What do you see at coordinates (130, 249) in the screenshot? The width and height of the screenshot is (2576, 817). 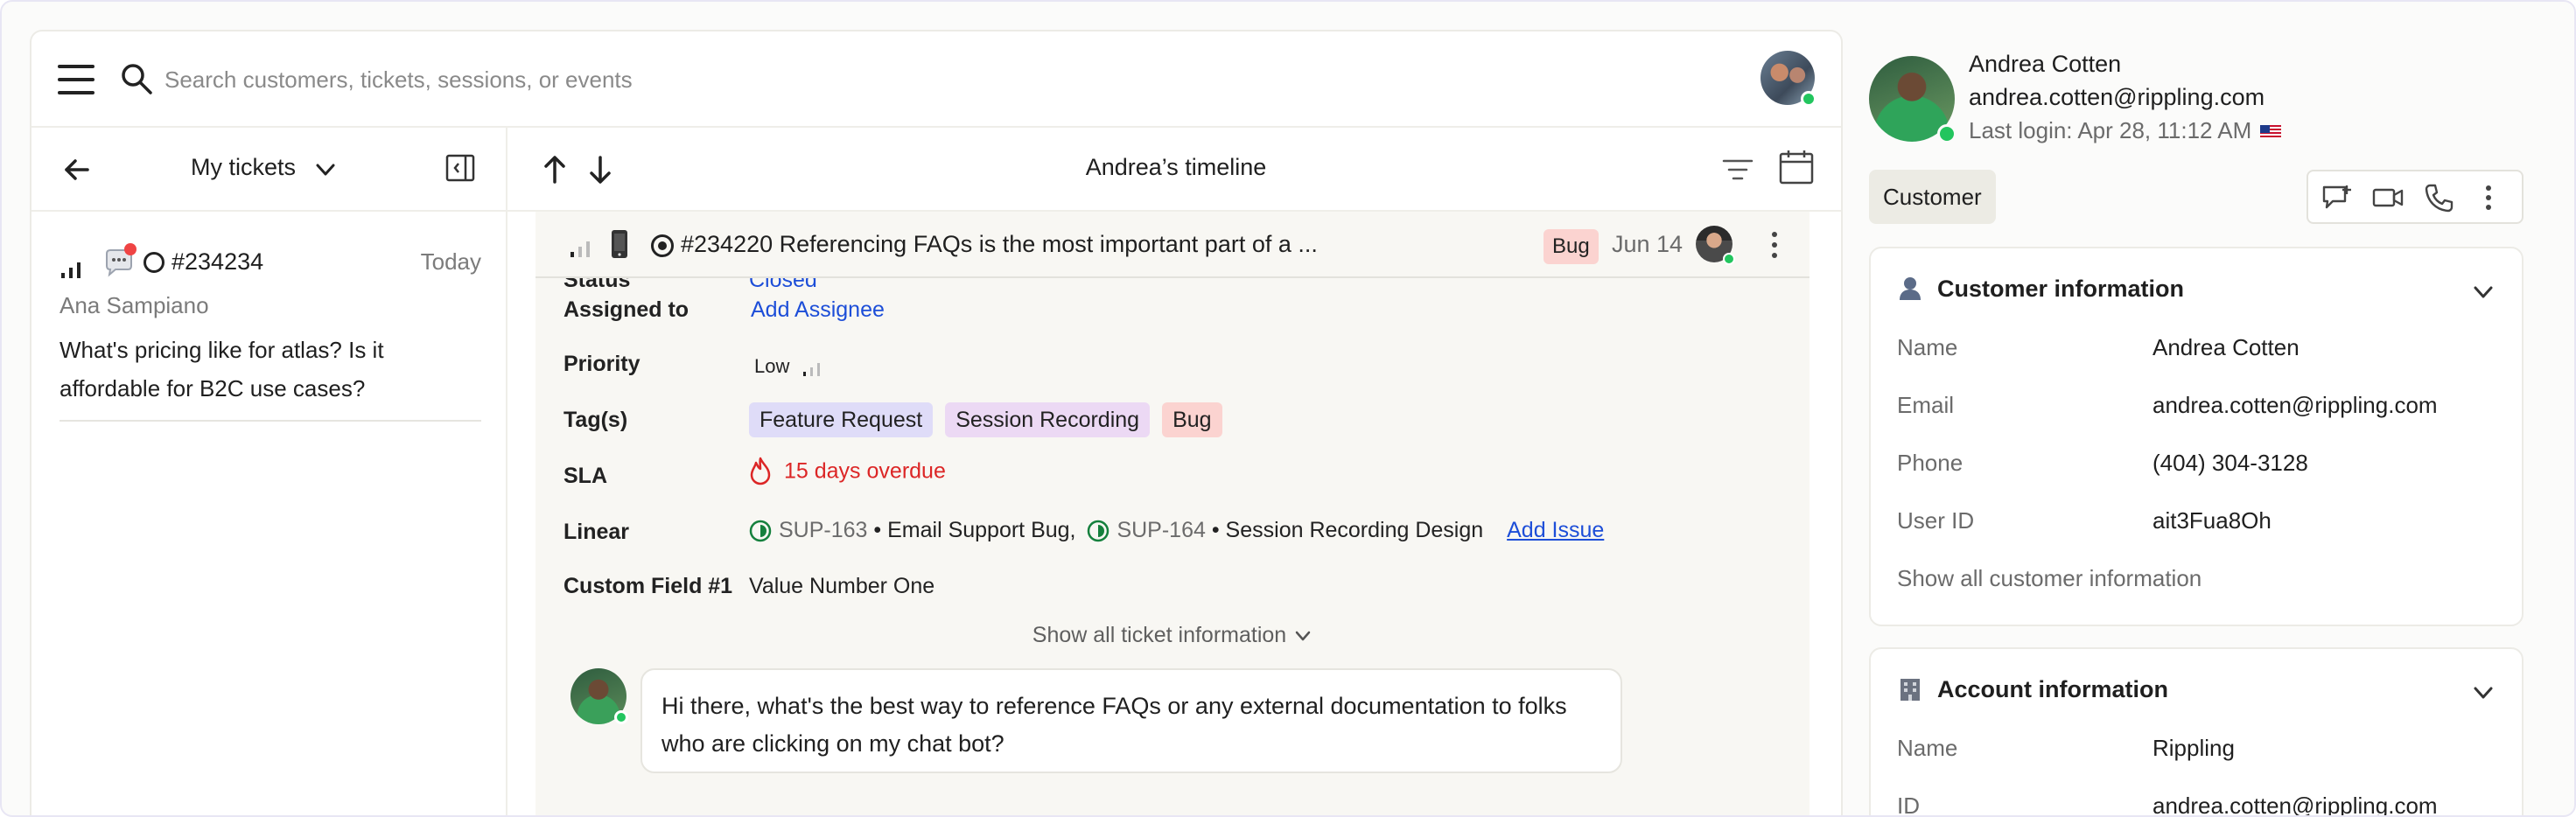 I see `unread-indicator` at bounding box center [130, 249].